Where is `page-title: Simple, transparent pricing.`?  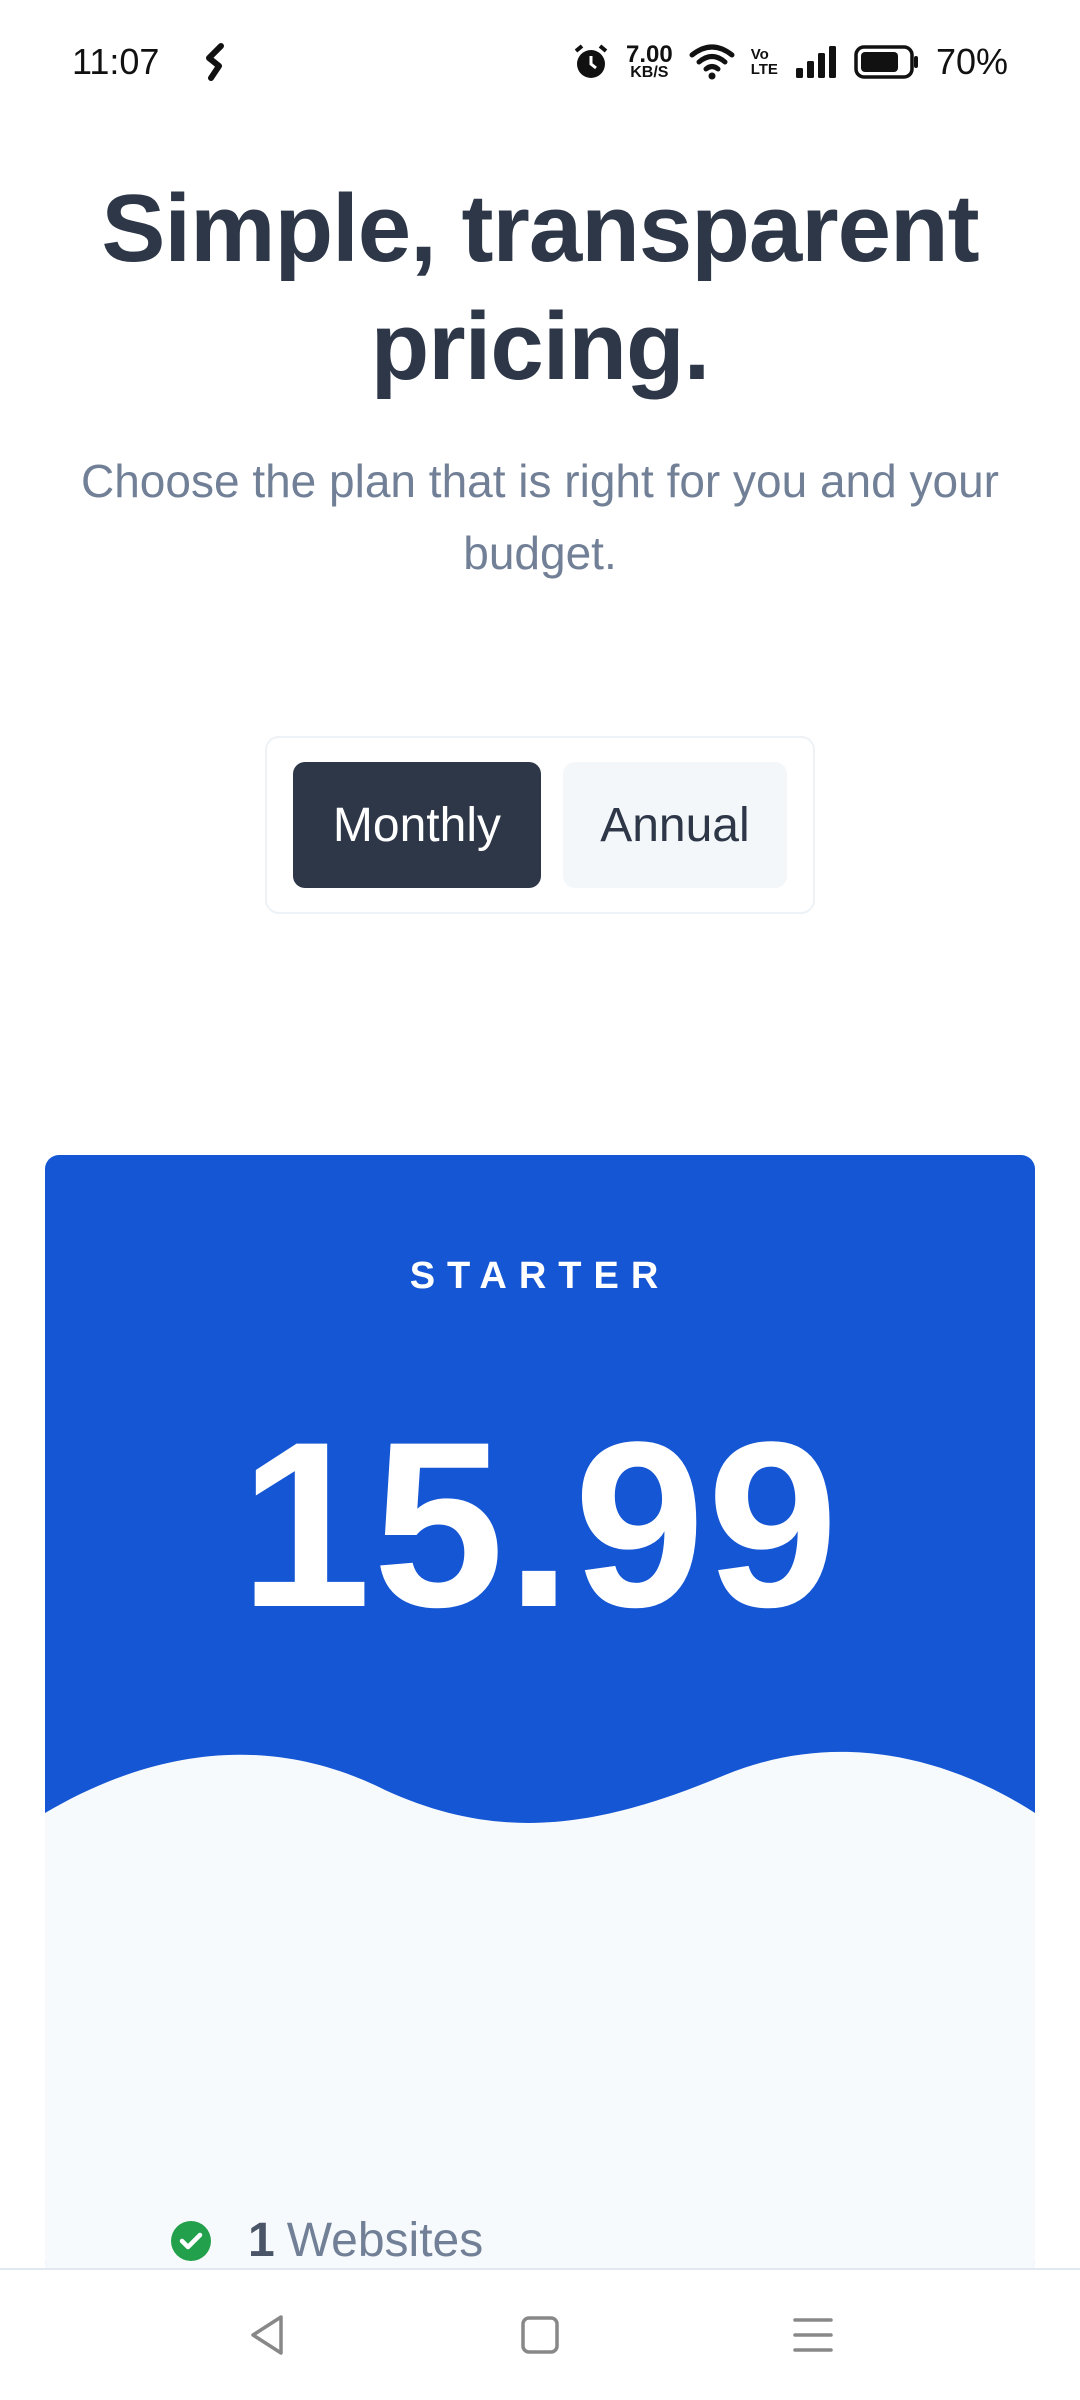
page-title: Simple, transparent pricing. is located at coordinates (540, 287).